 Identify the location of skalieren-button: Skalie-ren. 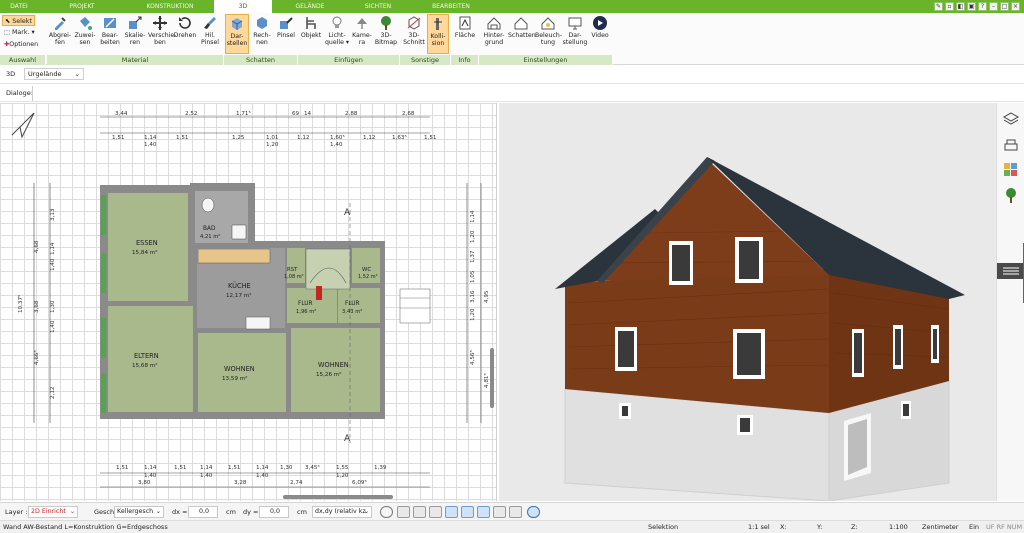
(135, 34).